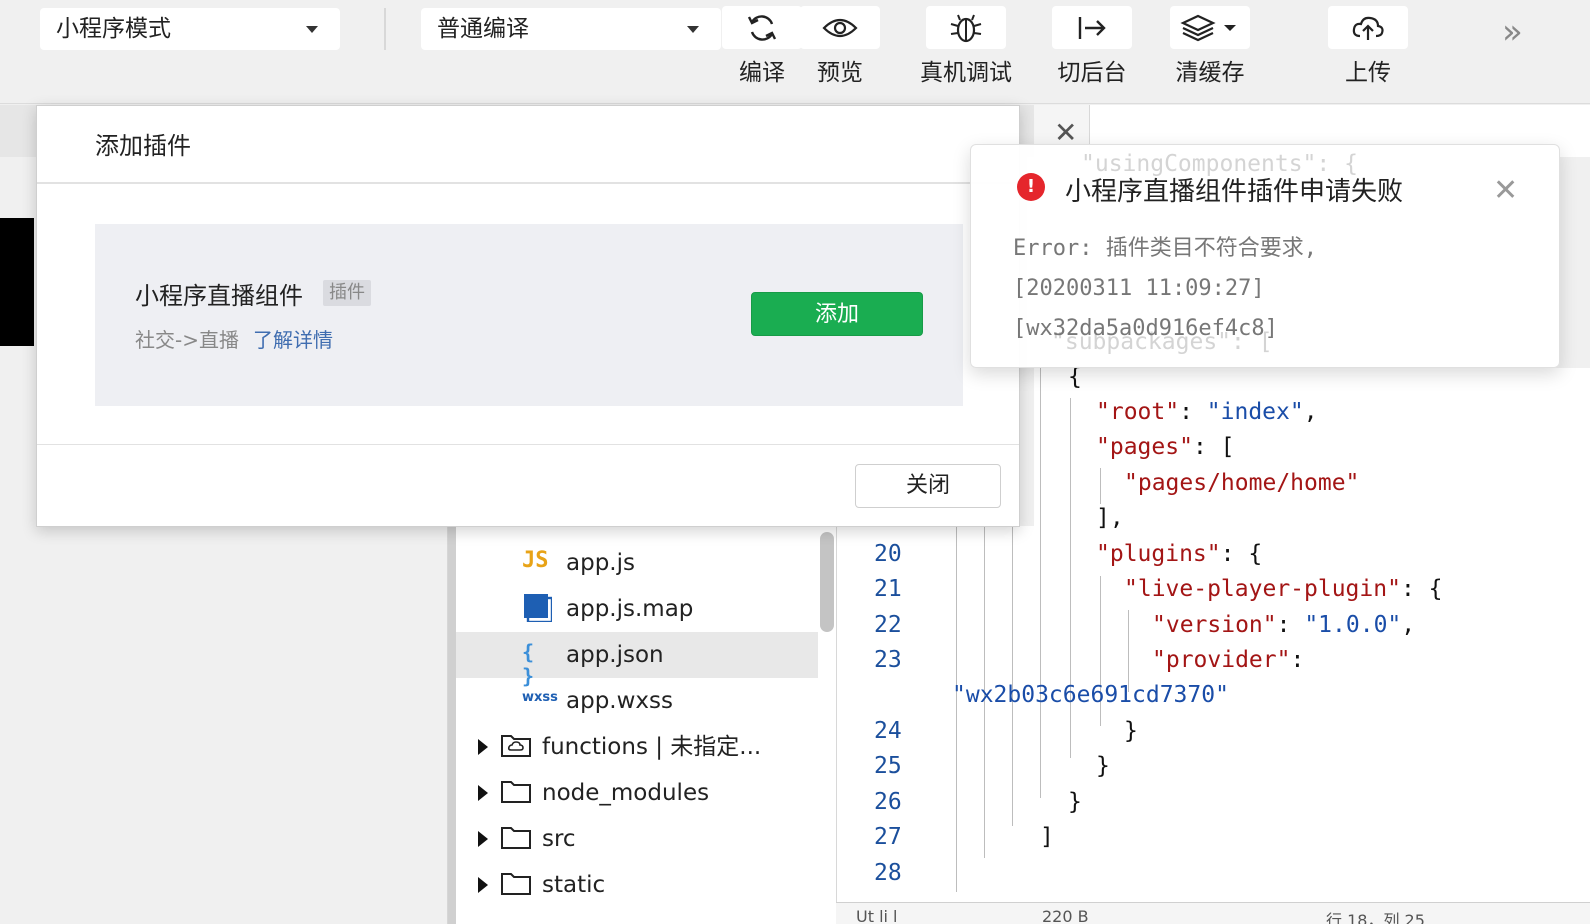  What do you see at coordinates (540, 609) in the screenshot?
I see `map-file-icon` at bounding box center [540, 609].